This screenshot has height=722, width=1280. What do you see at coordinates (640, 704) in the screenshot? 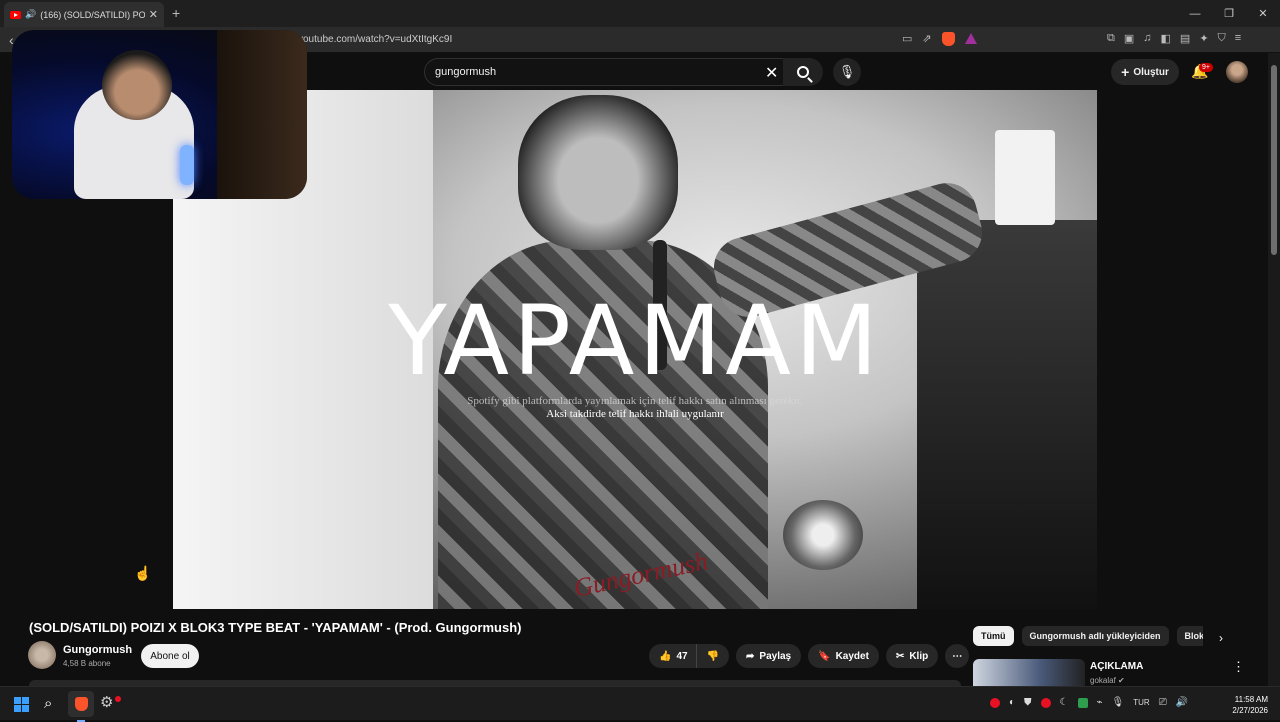
I see `taskbar: ⌕ ⚙ ◐ ⛊ ☾ ⌁ 🎙 TUR ⎚ 🔊 11:58 AM 2/27/2026` at bounding box center [640, 704].